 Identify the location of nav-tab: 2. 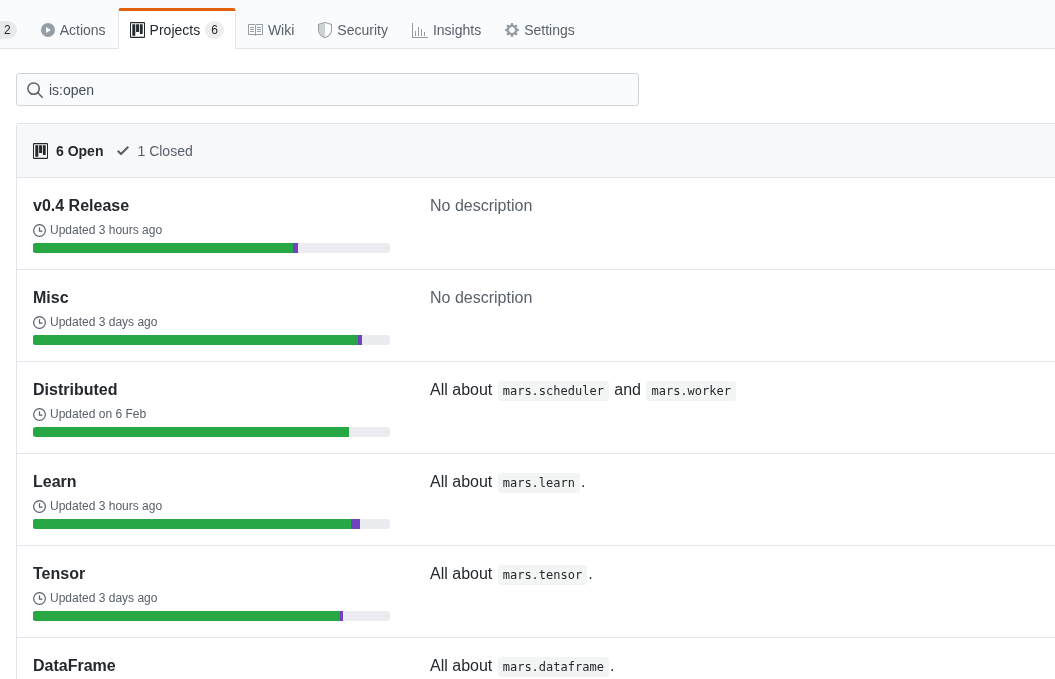
(14, 28).